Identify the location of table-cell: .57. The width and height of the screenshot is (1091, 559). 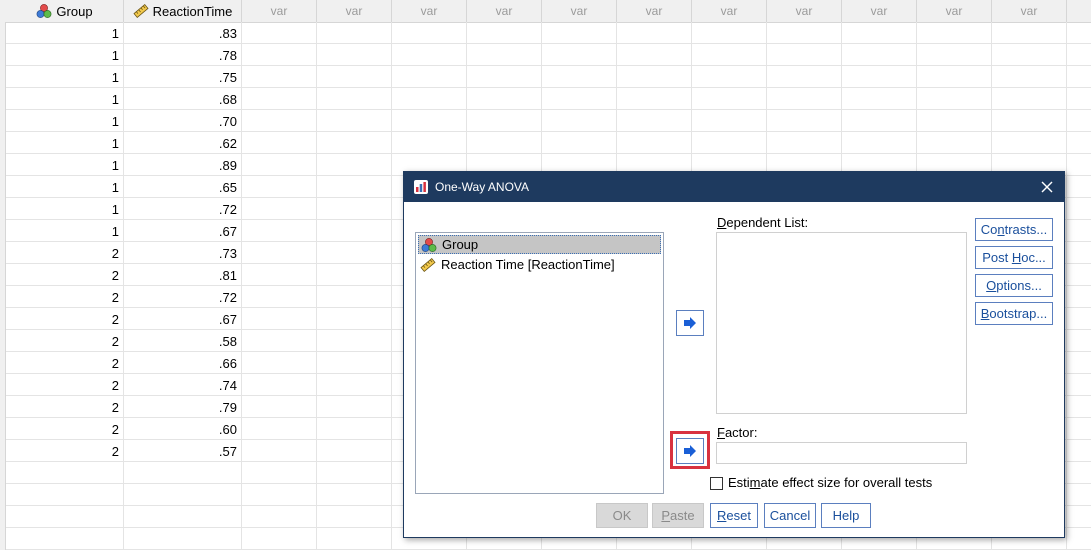
(183, 451).